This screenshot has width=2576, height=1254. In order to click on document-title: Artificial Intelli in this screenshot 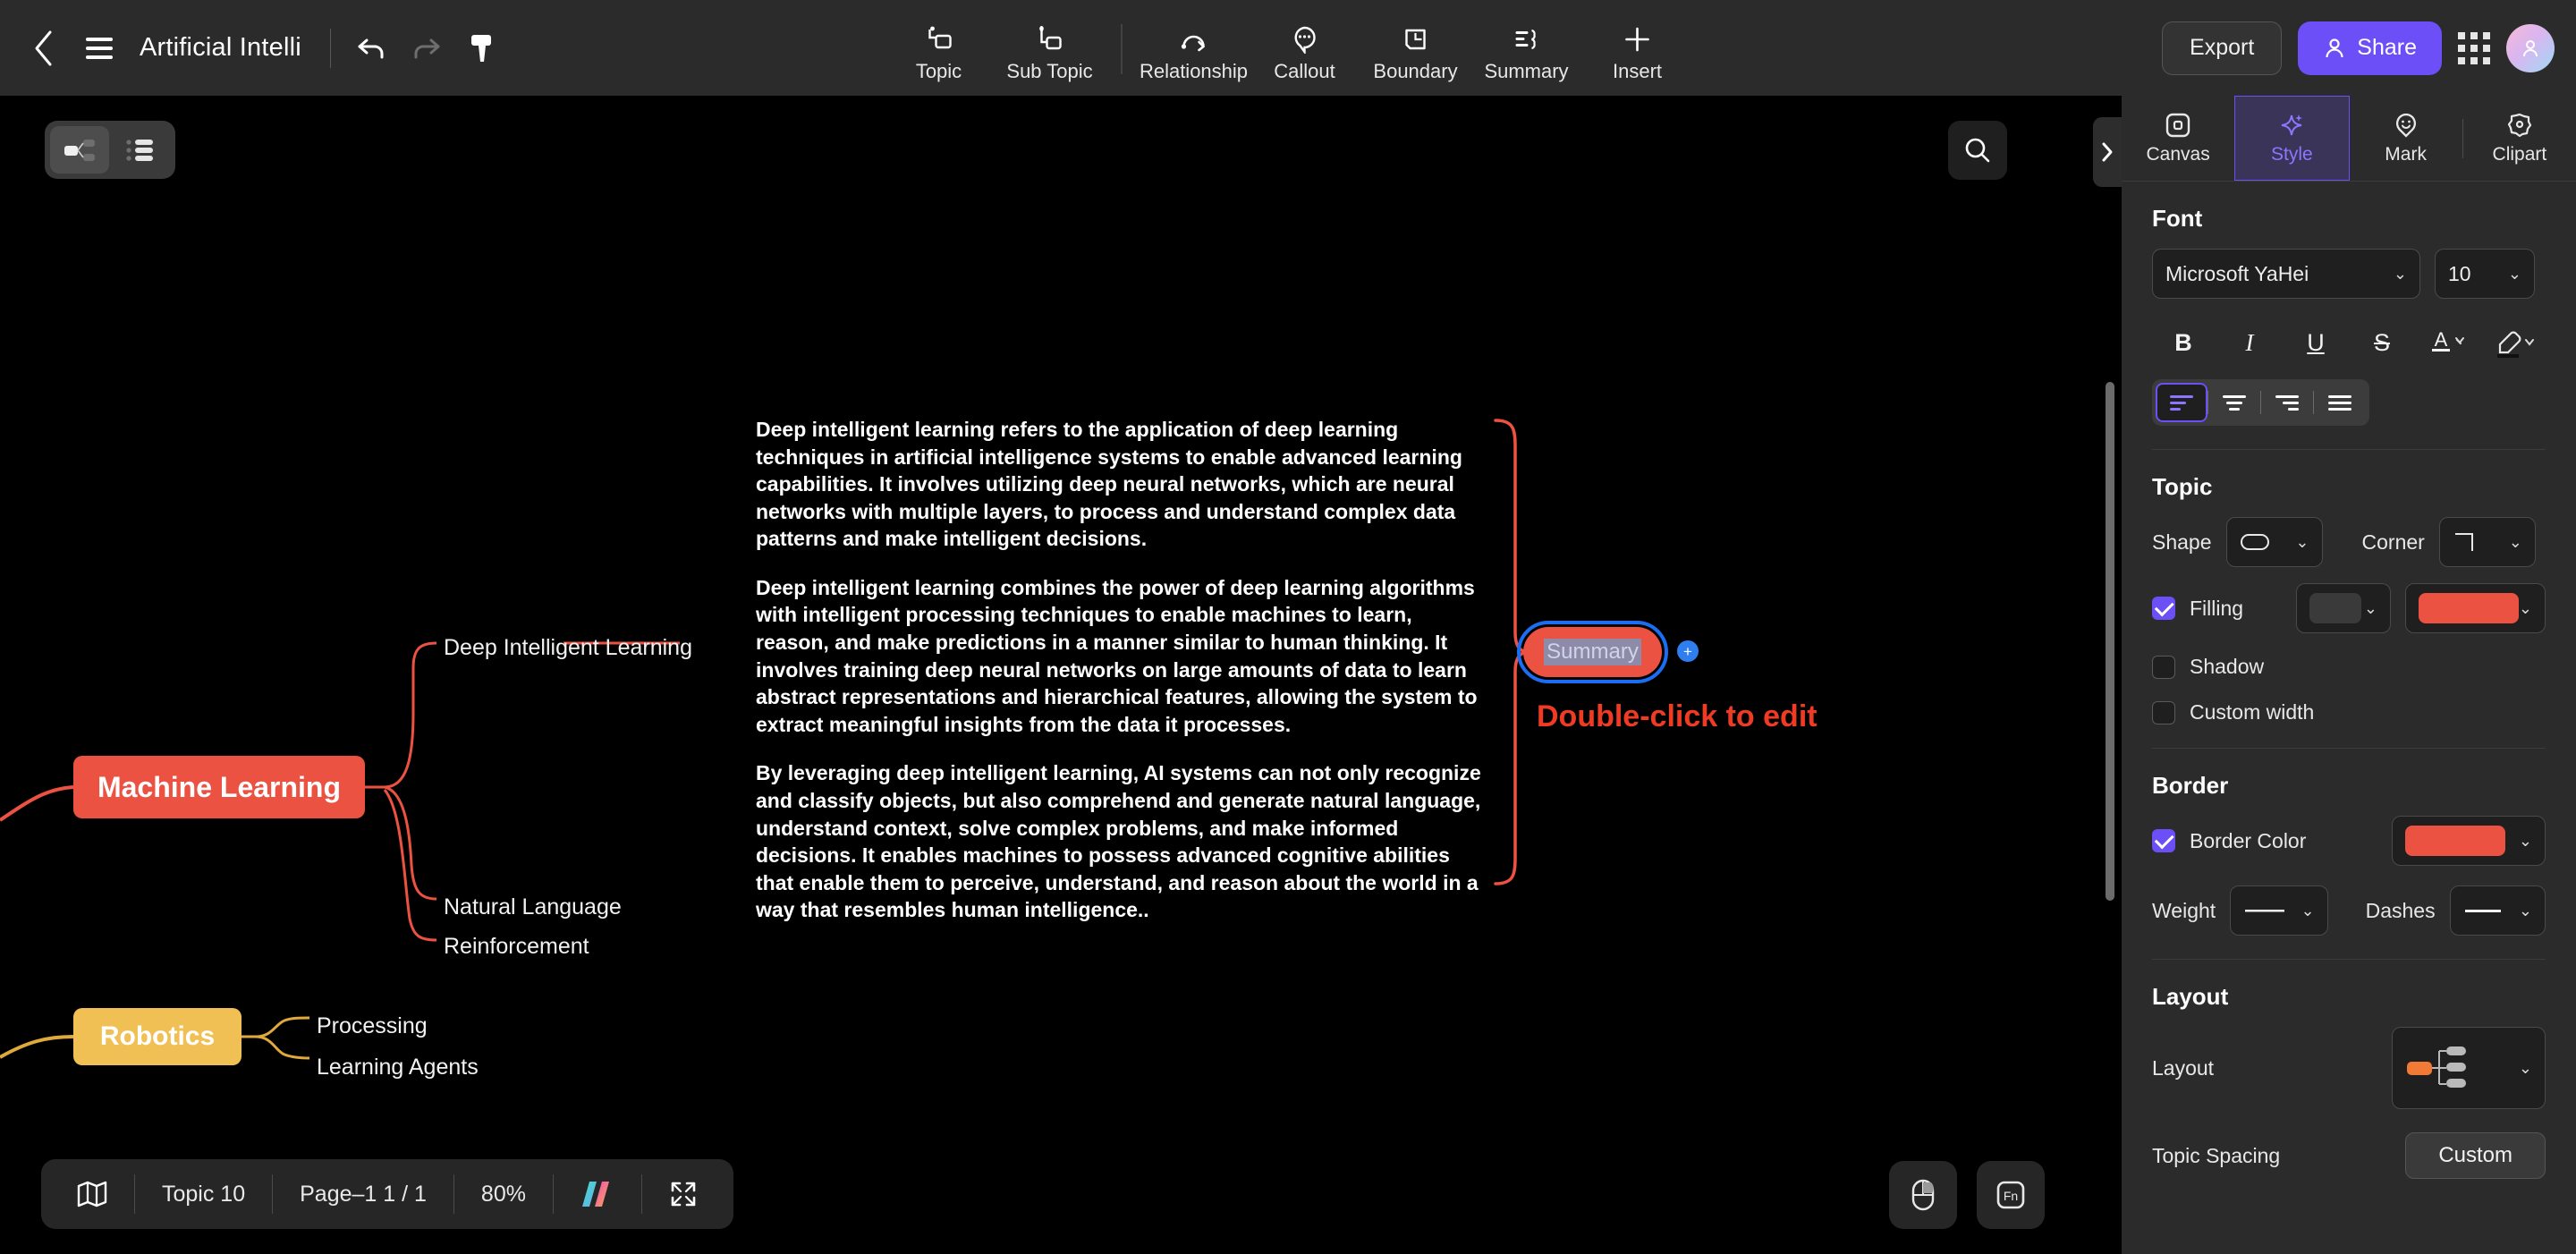, I will do `click(220, 48)`.